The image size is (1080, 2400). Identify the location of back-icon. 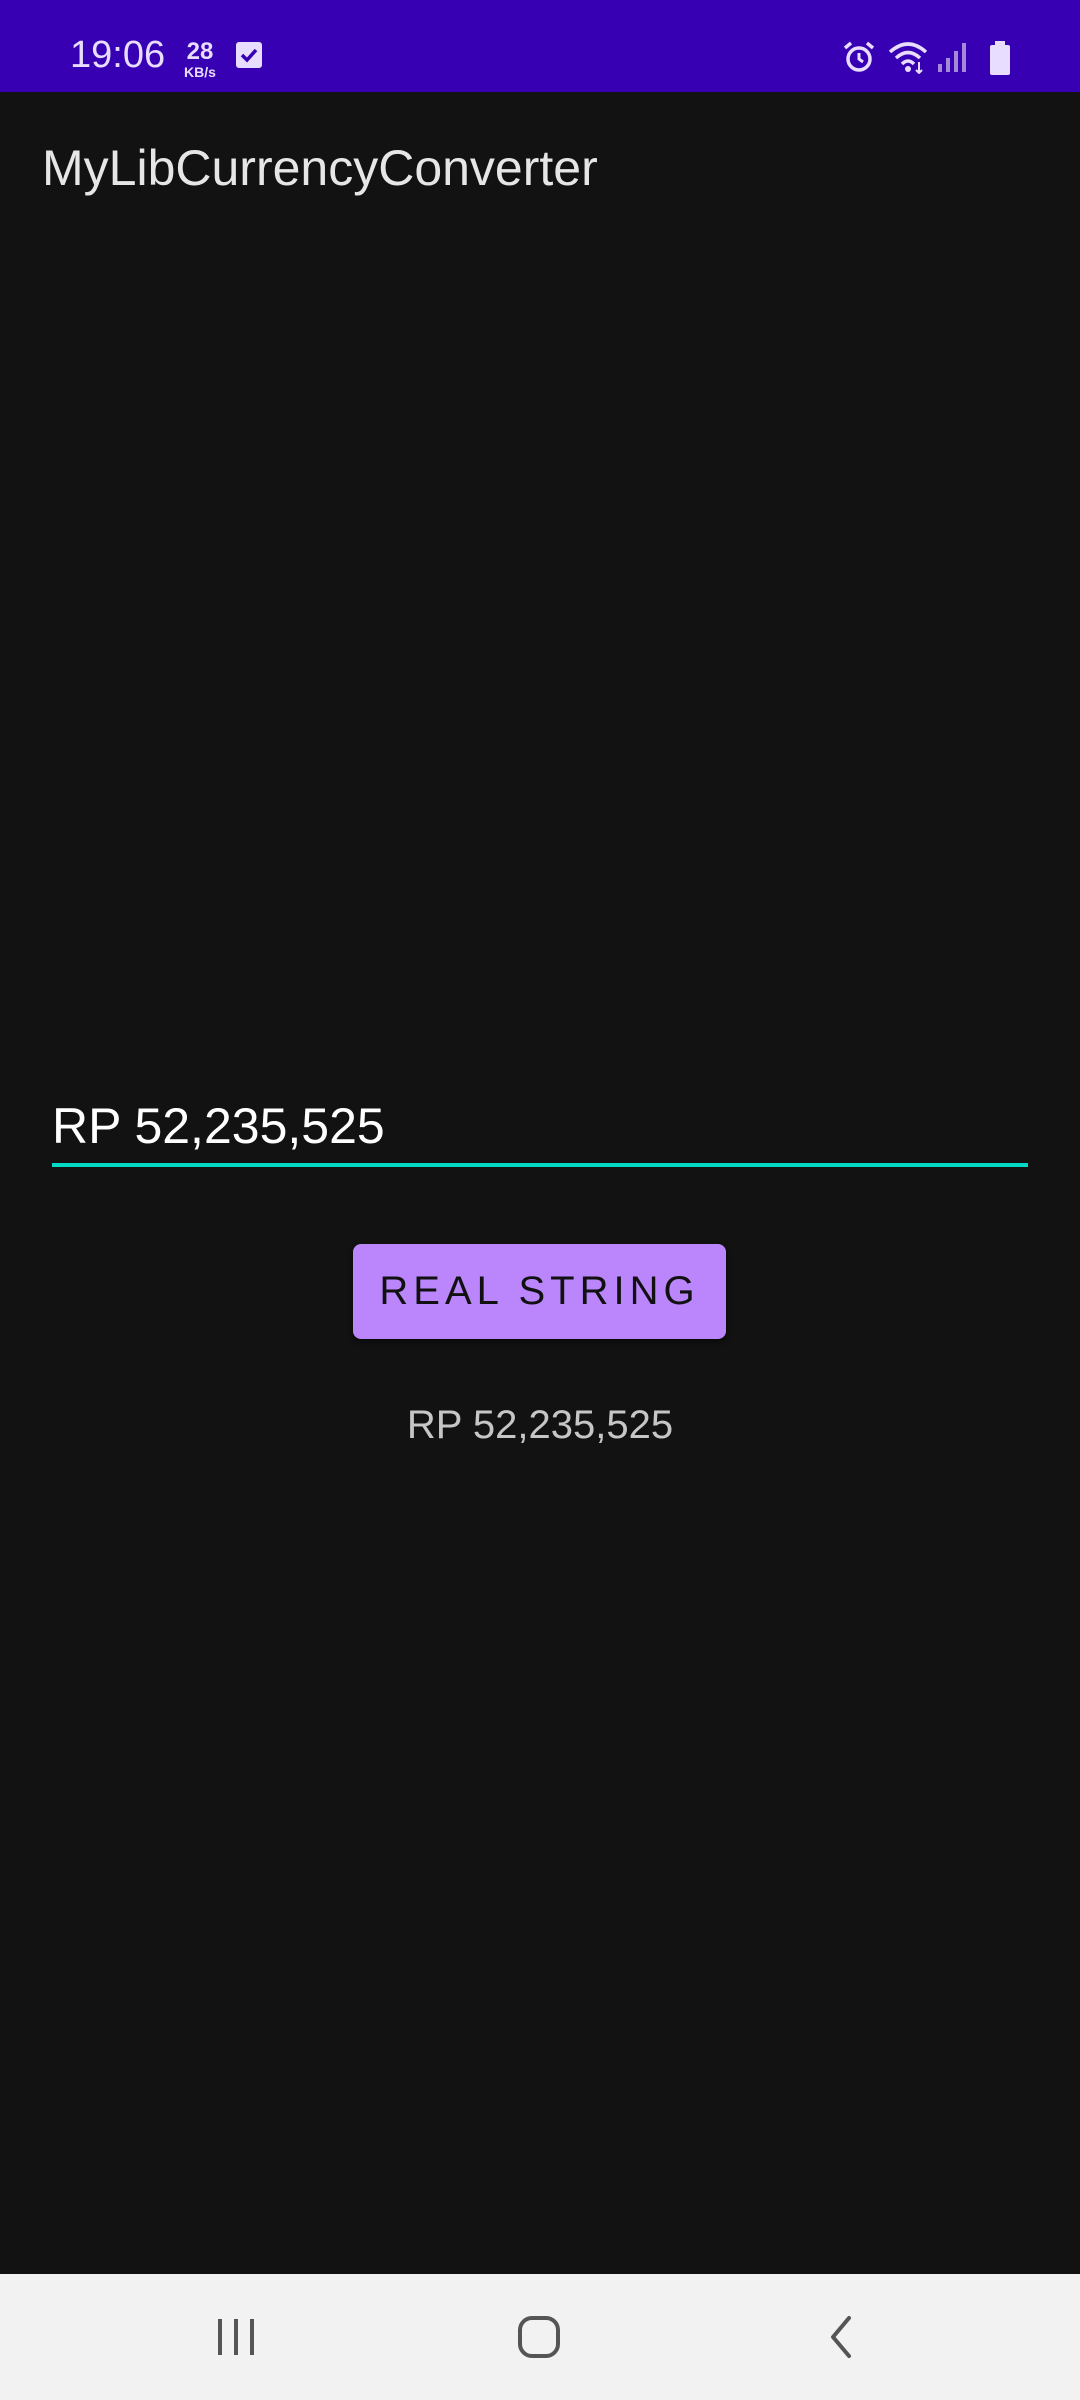
(842, 2337).